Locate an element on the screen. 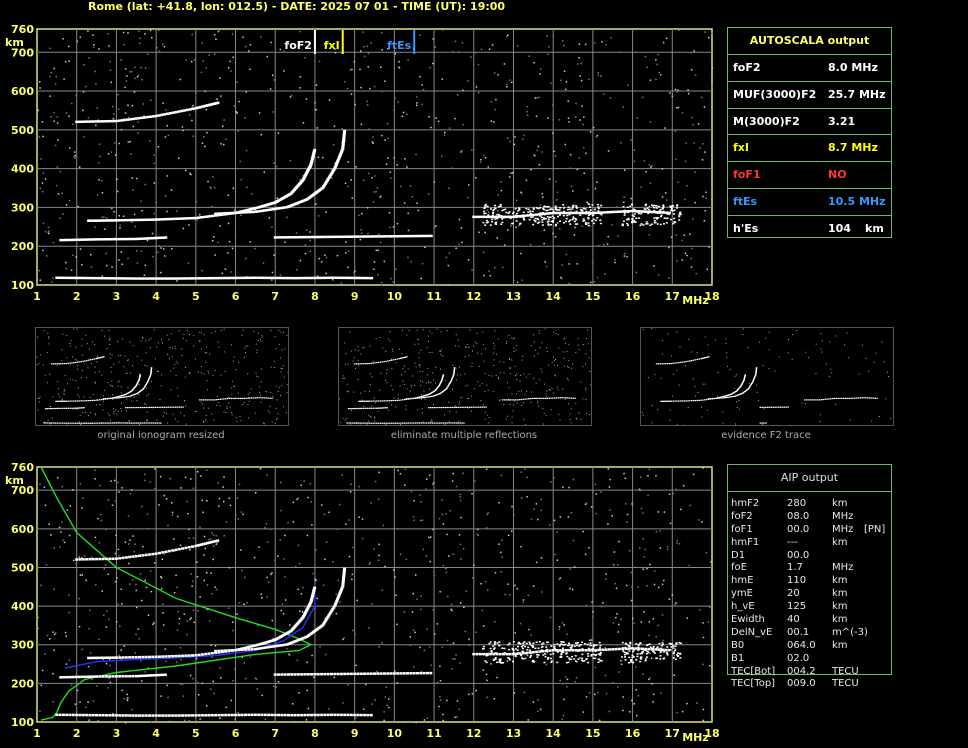 The height and width of the screenshot is (748, 968). autoscala-value: 3.21 is located at coordinates (842, 121).